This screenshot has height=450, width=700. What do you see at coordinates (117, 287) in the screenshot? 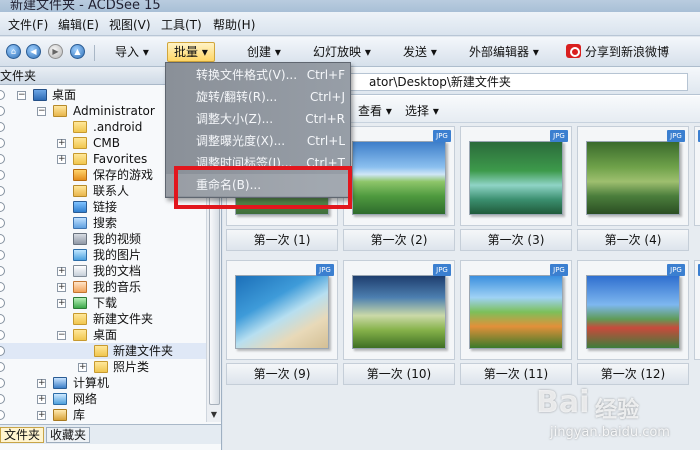
I see `tree-item-label: 我的音乐` at bounding box center [117, 287].